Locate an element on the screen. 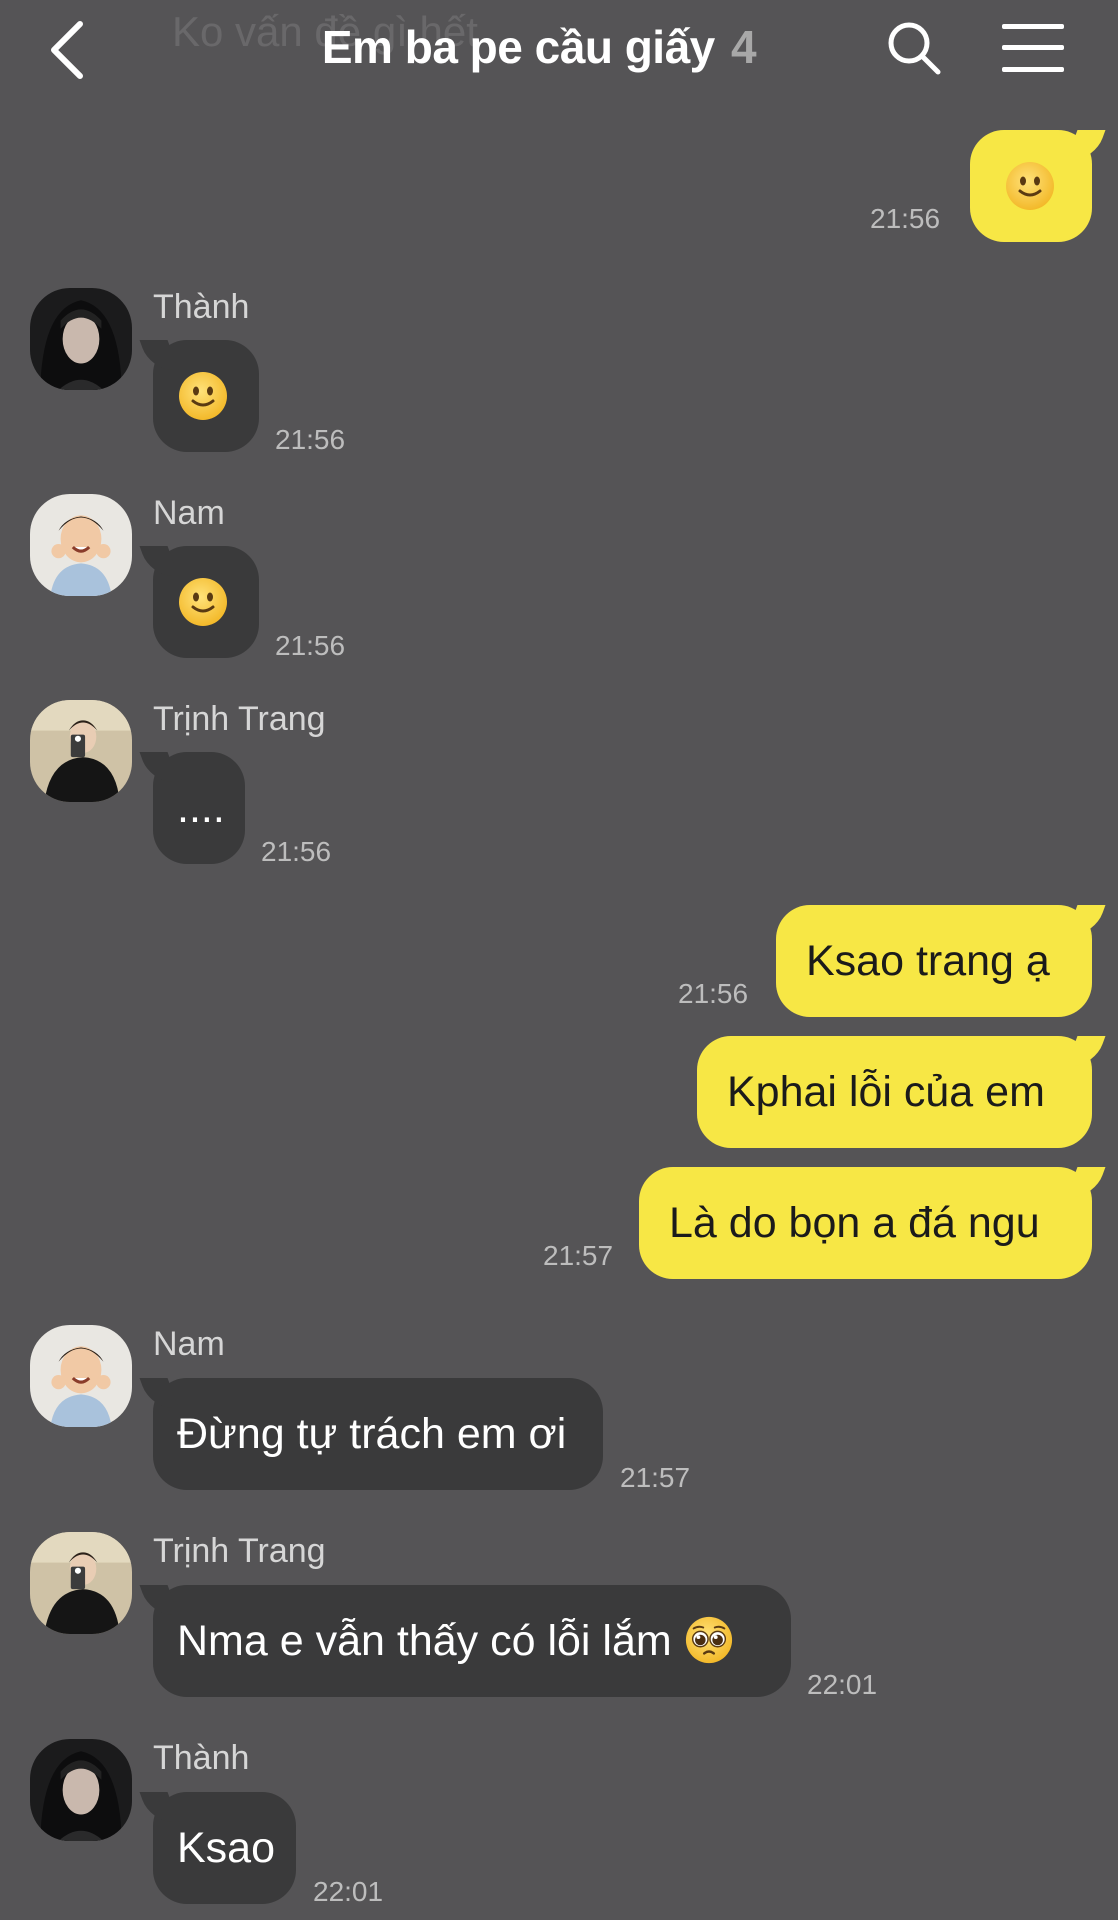 The image size is (1118, 1920). pleading-face-icon is located at coordinates (709, 1640).